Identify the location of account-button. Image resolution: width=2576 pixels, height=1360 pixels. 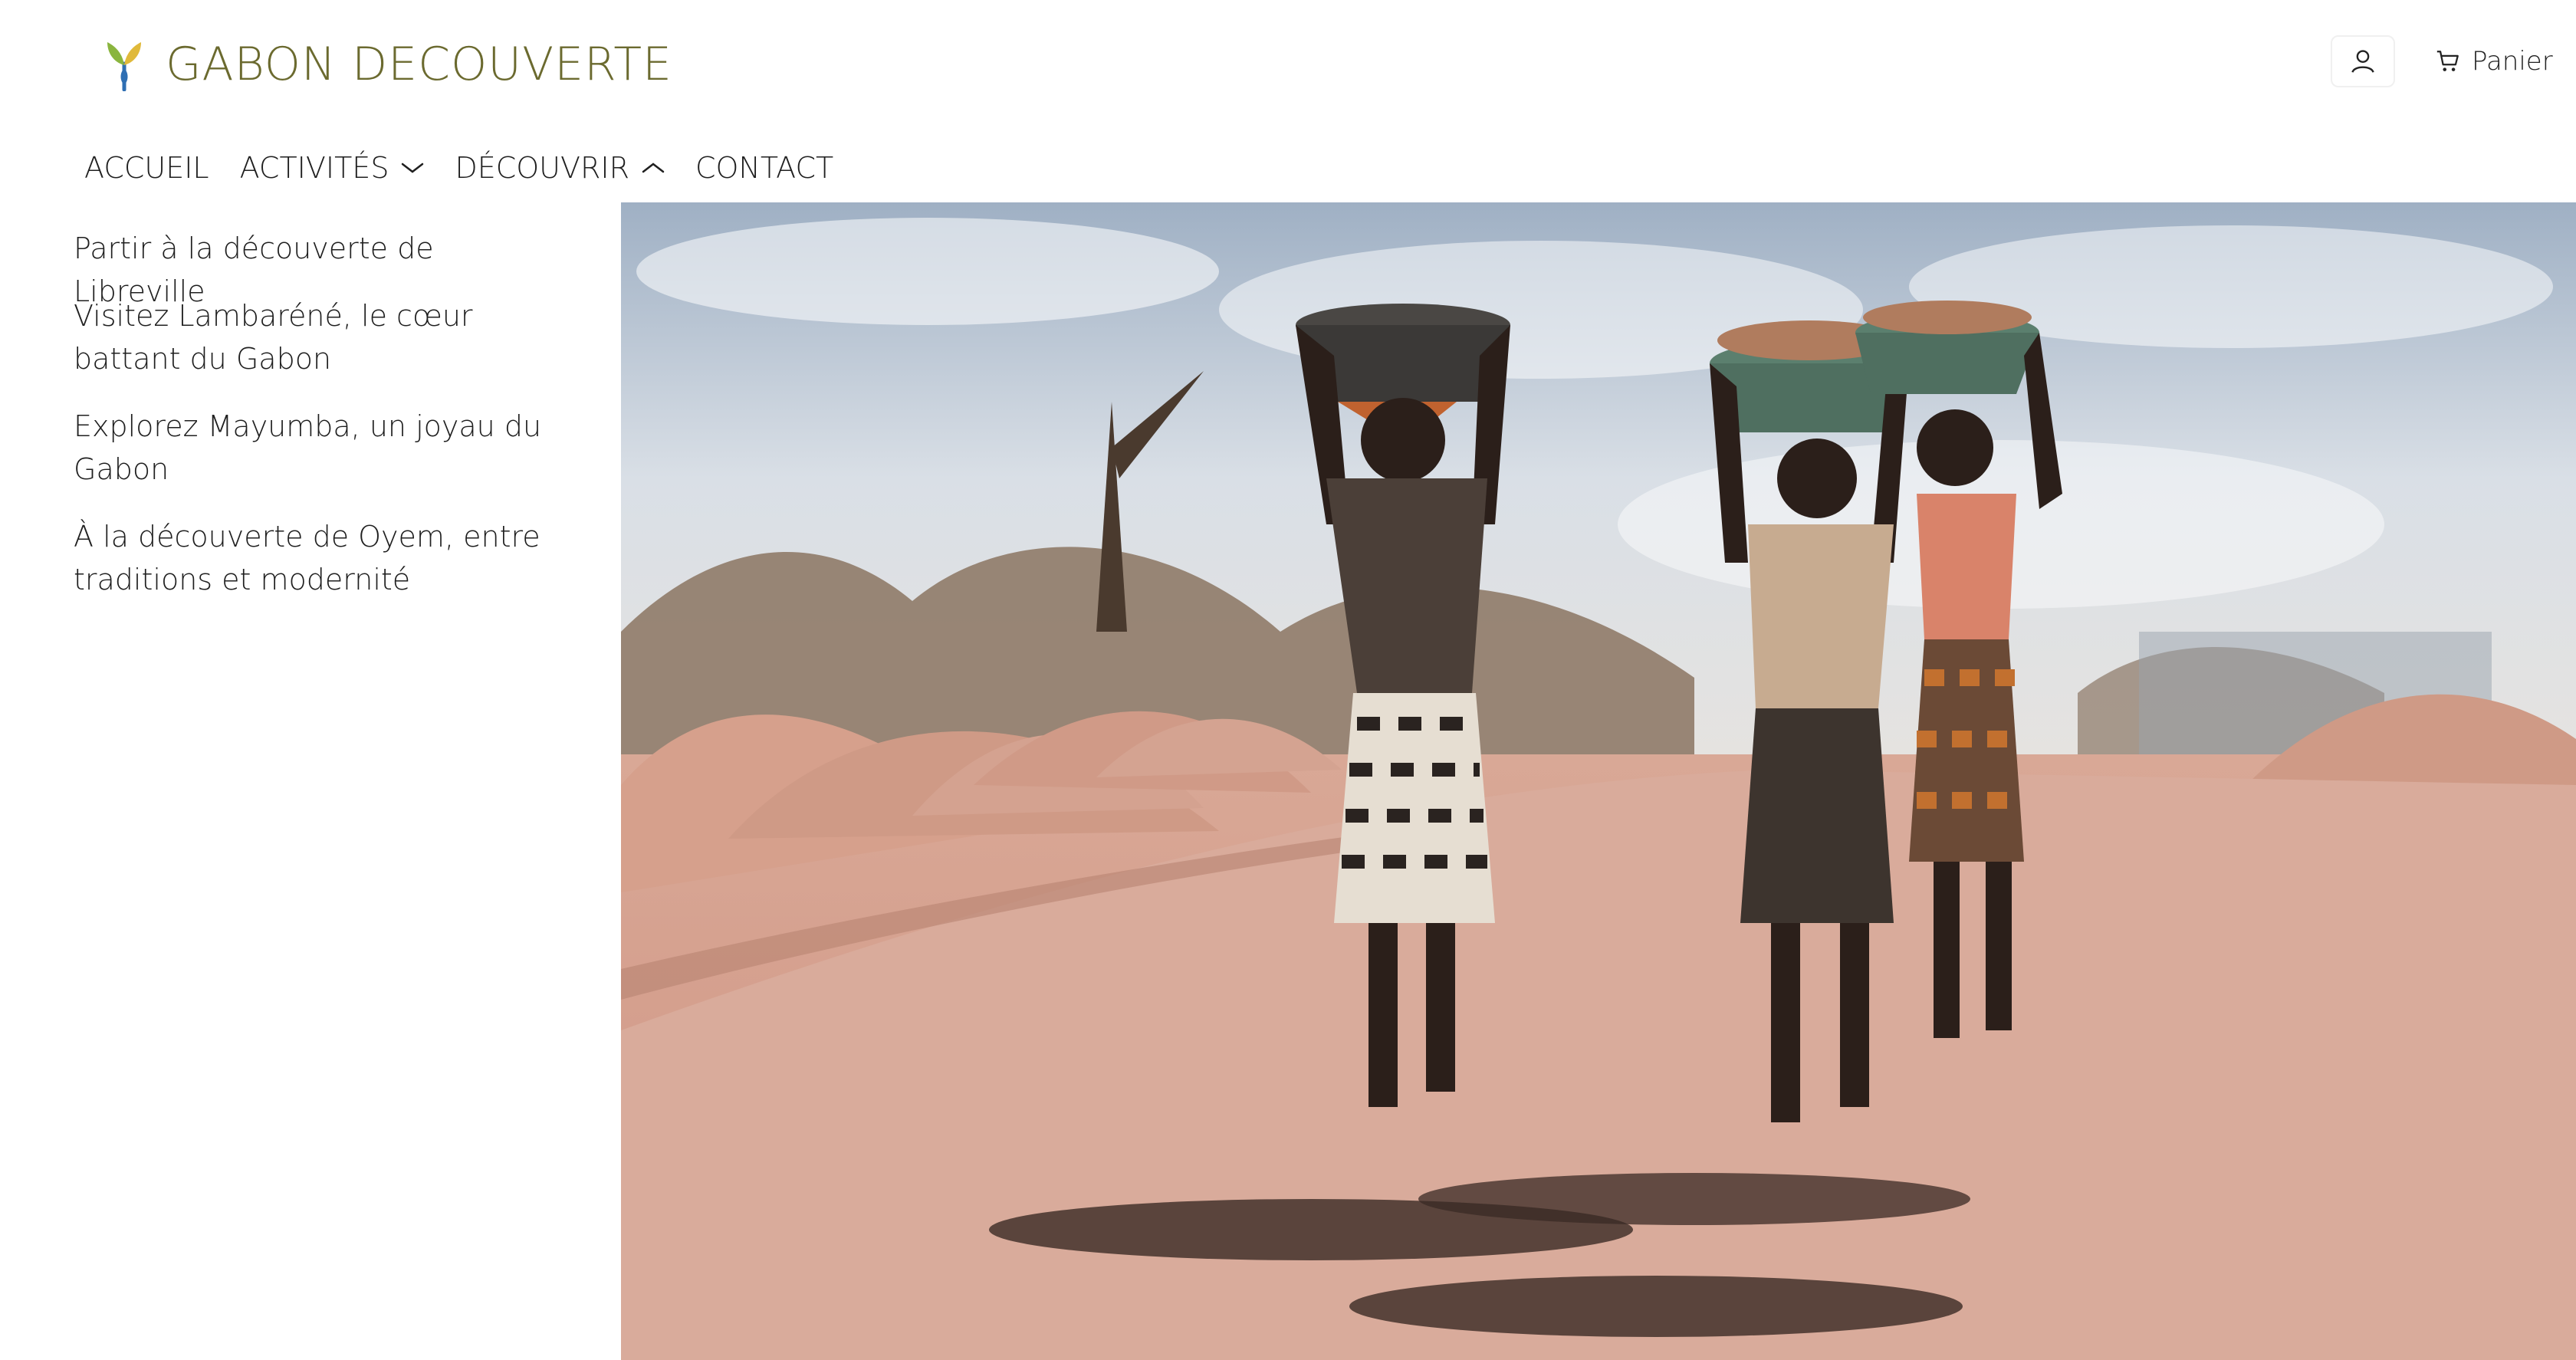
(2363, 61).